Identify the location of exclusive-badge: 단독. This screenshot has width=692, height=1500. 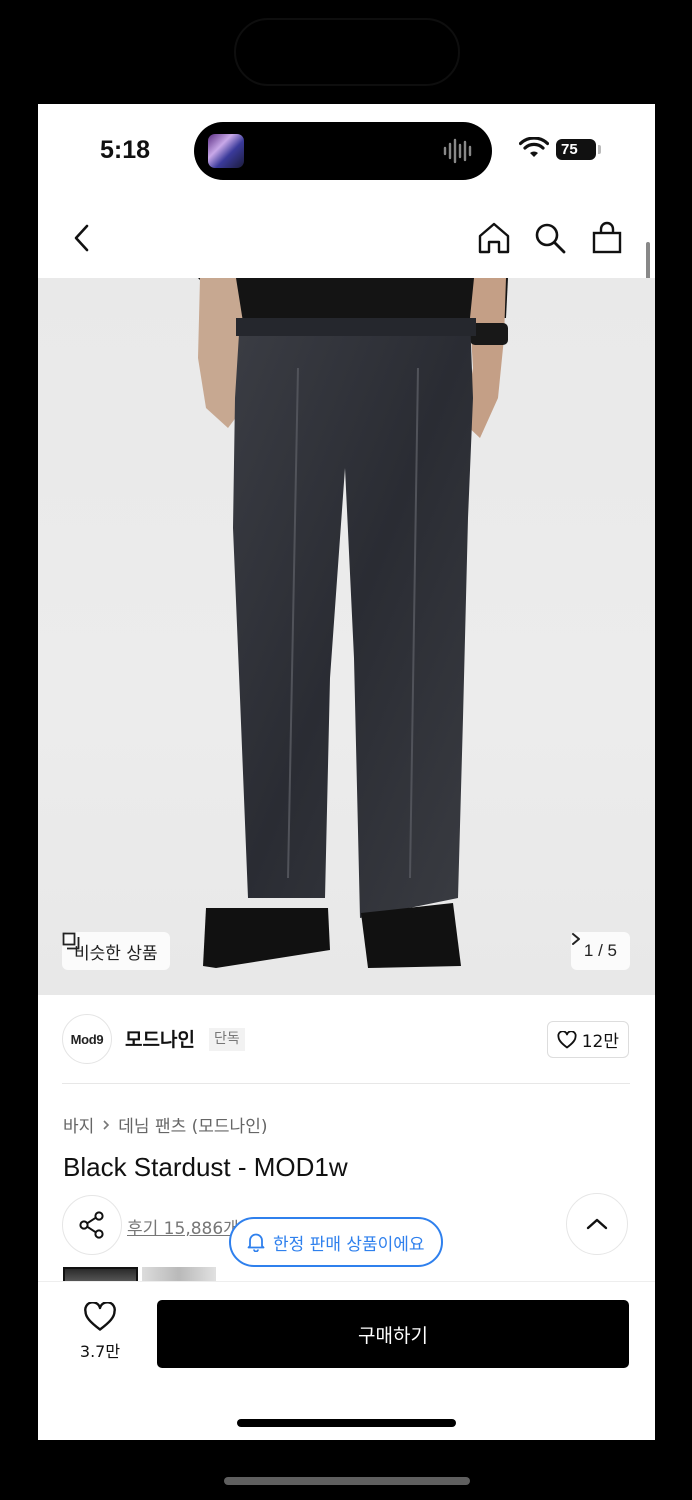
(227, 1039).